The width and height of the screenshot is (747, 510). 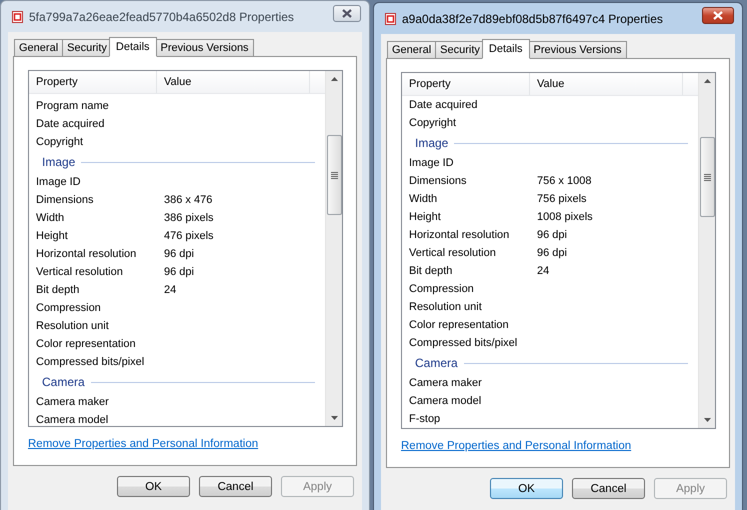 What do you see at coordinates (425, 419) in the screenshot?
I see `property-name: F-stop` at bounding box center [425, 419].